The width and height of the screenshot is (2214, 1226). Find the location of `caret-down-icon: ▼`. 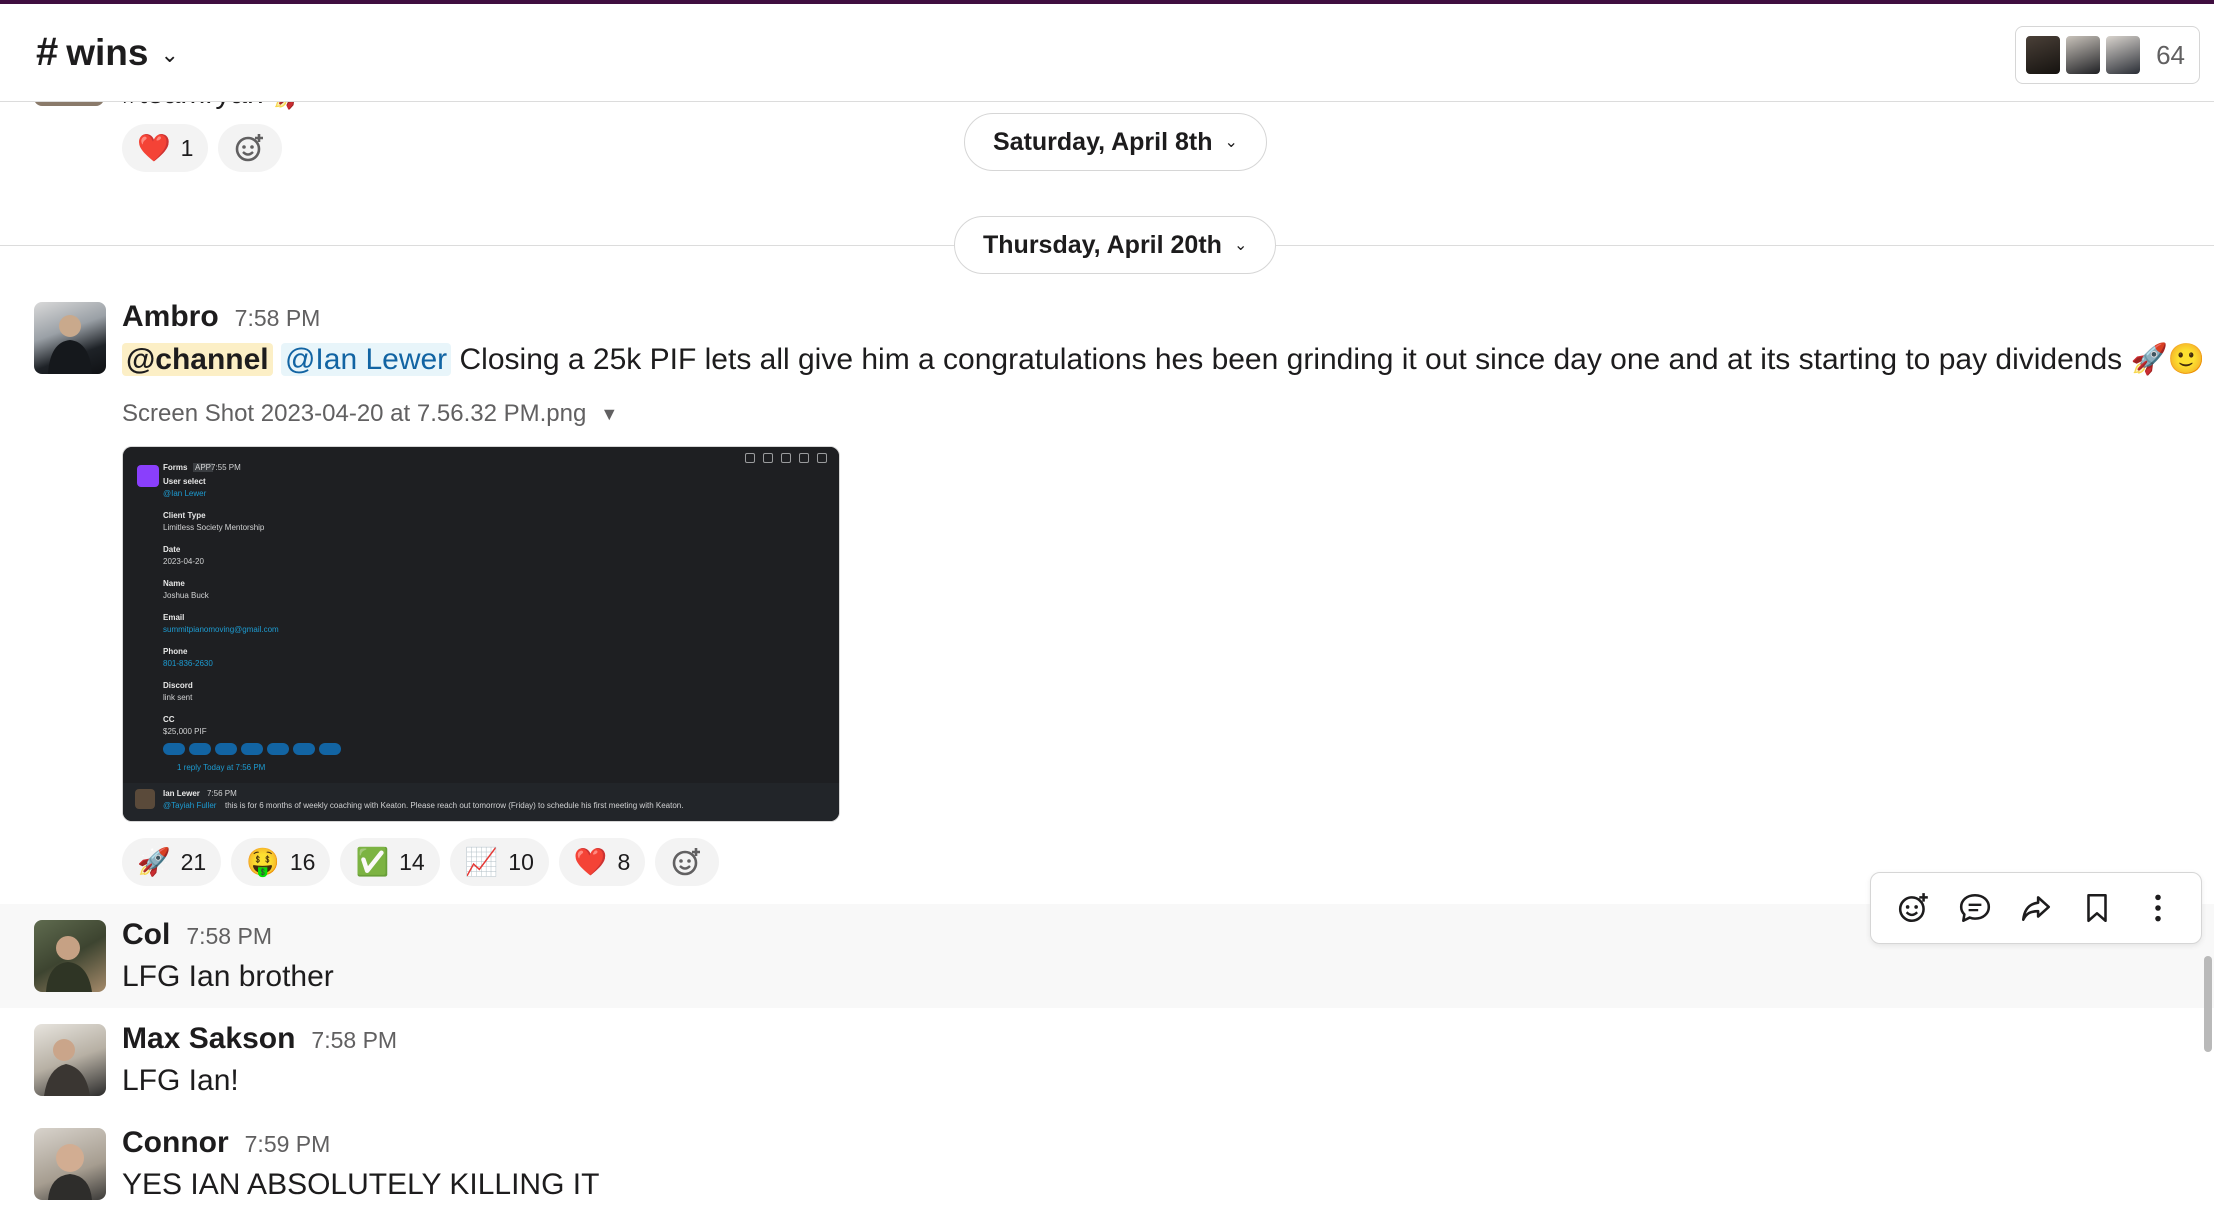

caret-down-icon: ▼ is located at coordinates (609, 413).